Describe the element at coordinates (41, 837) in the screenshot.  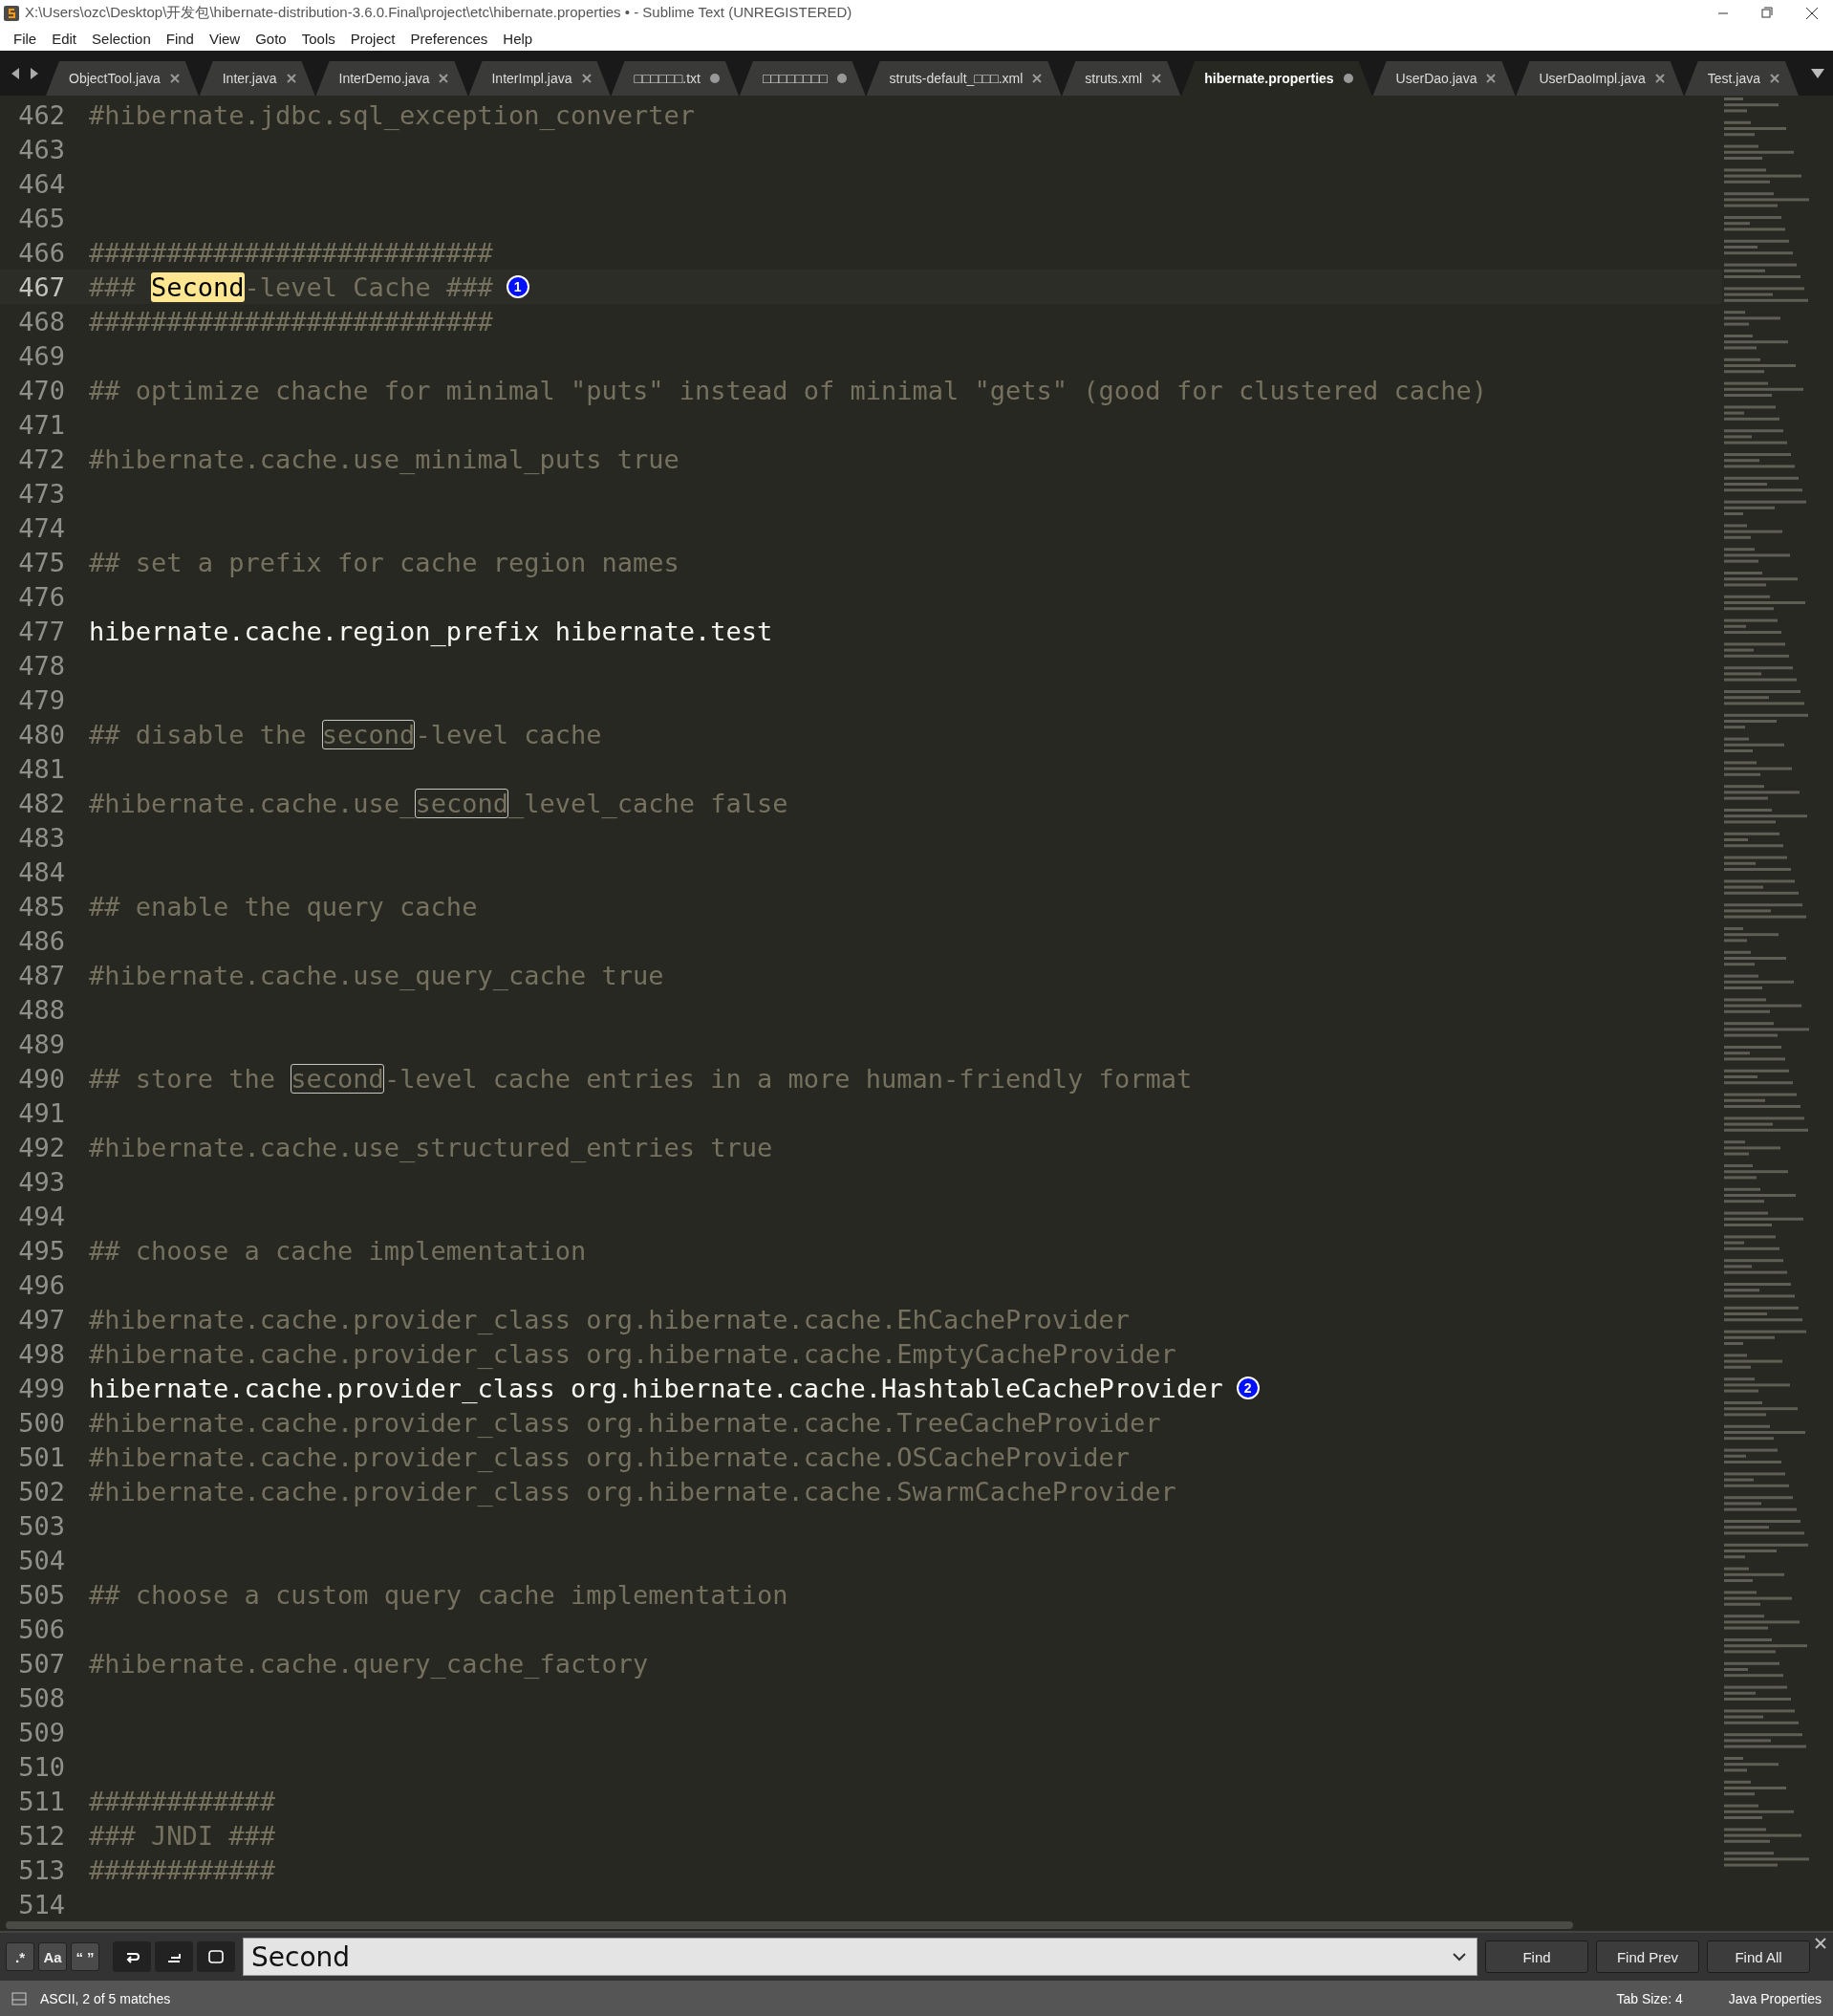
I see `line-number: 483` at that location.